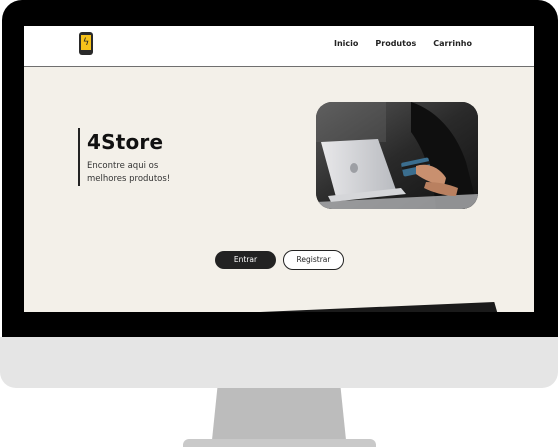  What do you see at coordinates (313, 260) in the screenshot?
I see `register-button: Registrar` at bounding box center [313, 260].